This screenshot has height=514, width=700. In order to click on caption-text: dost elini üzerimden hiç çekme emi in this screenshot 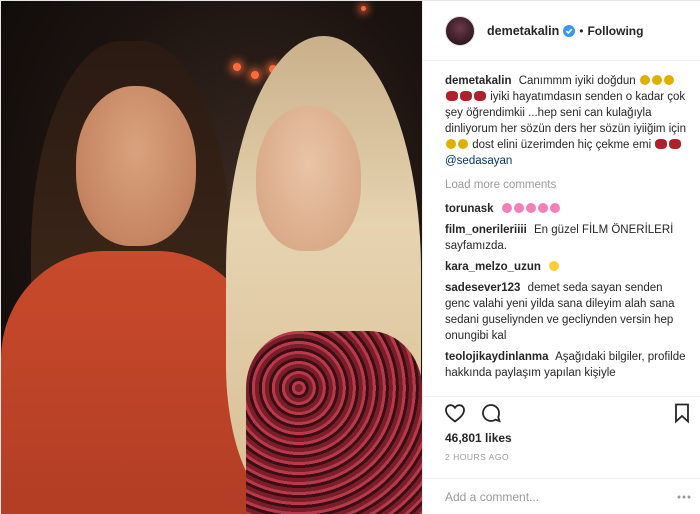, I will do `click(562, 145)`.